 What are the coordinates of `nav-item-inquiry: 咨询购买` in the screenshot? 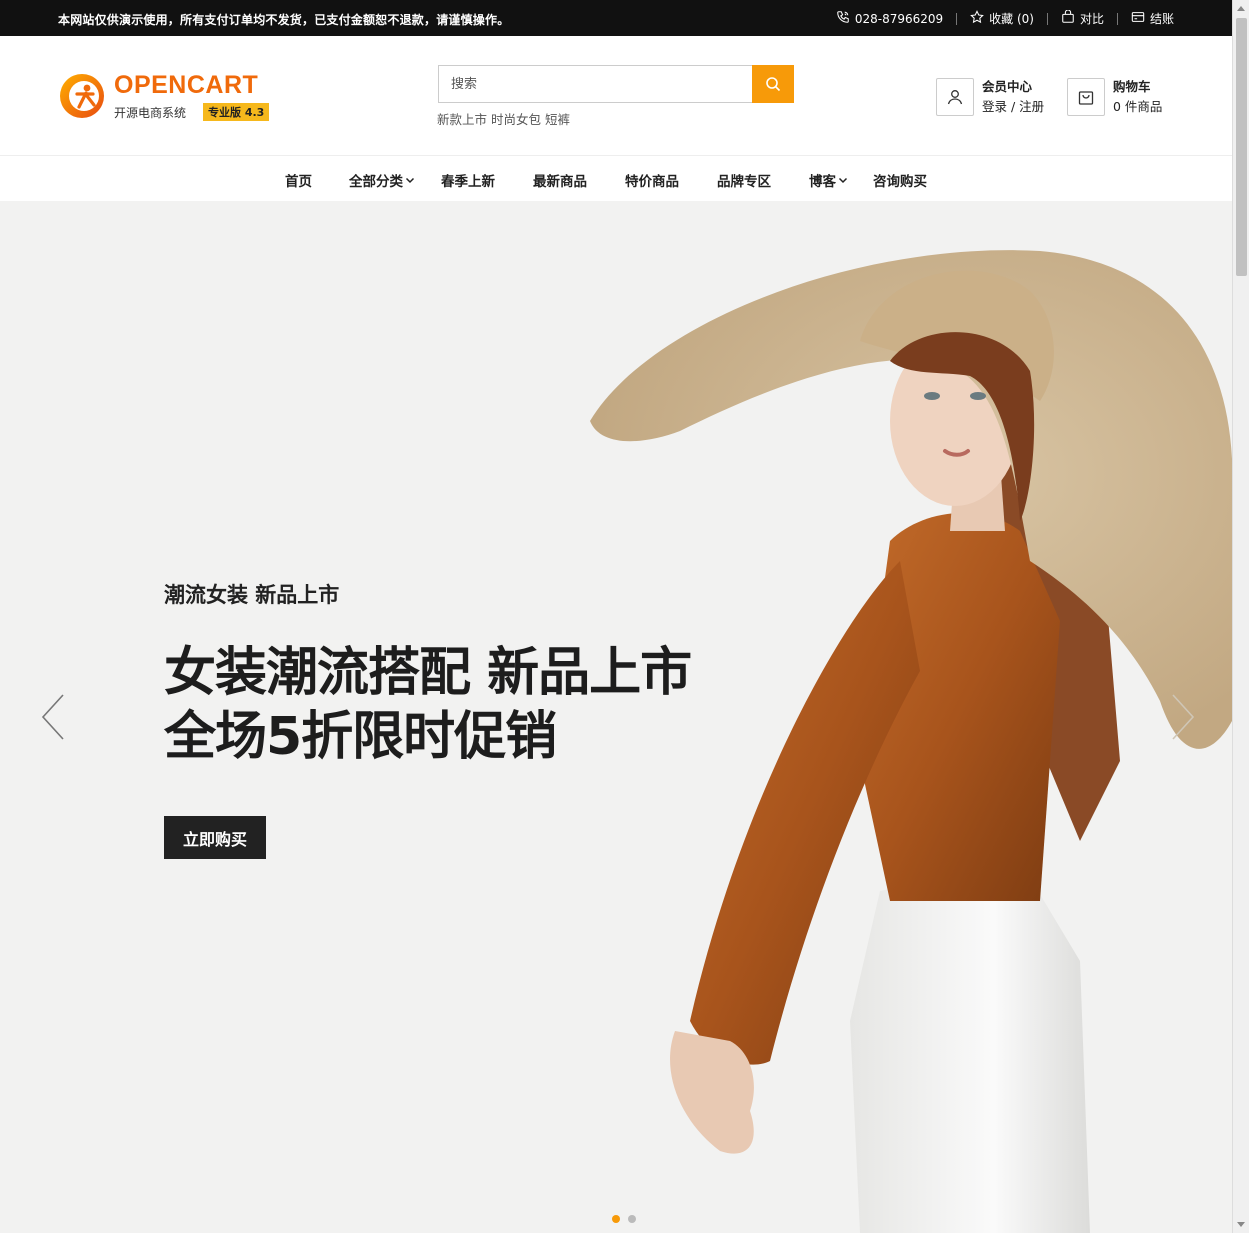 It's located at (900, 180).